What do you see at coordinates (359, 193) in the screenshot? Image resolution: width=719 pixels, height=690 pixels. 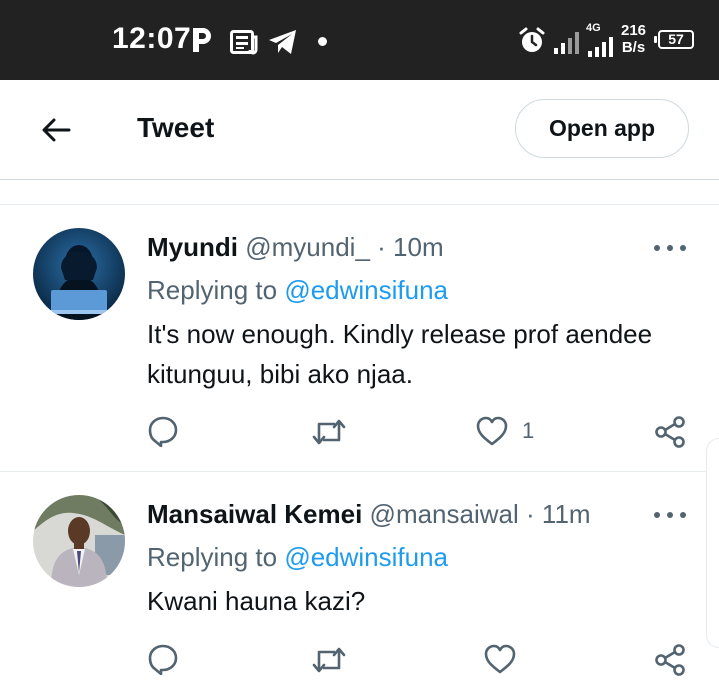 I see `divider` at bounding box center [359, 193].